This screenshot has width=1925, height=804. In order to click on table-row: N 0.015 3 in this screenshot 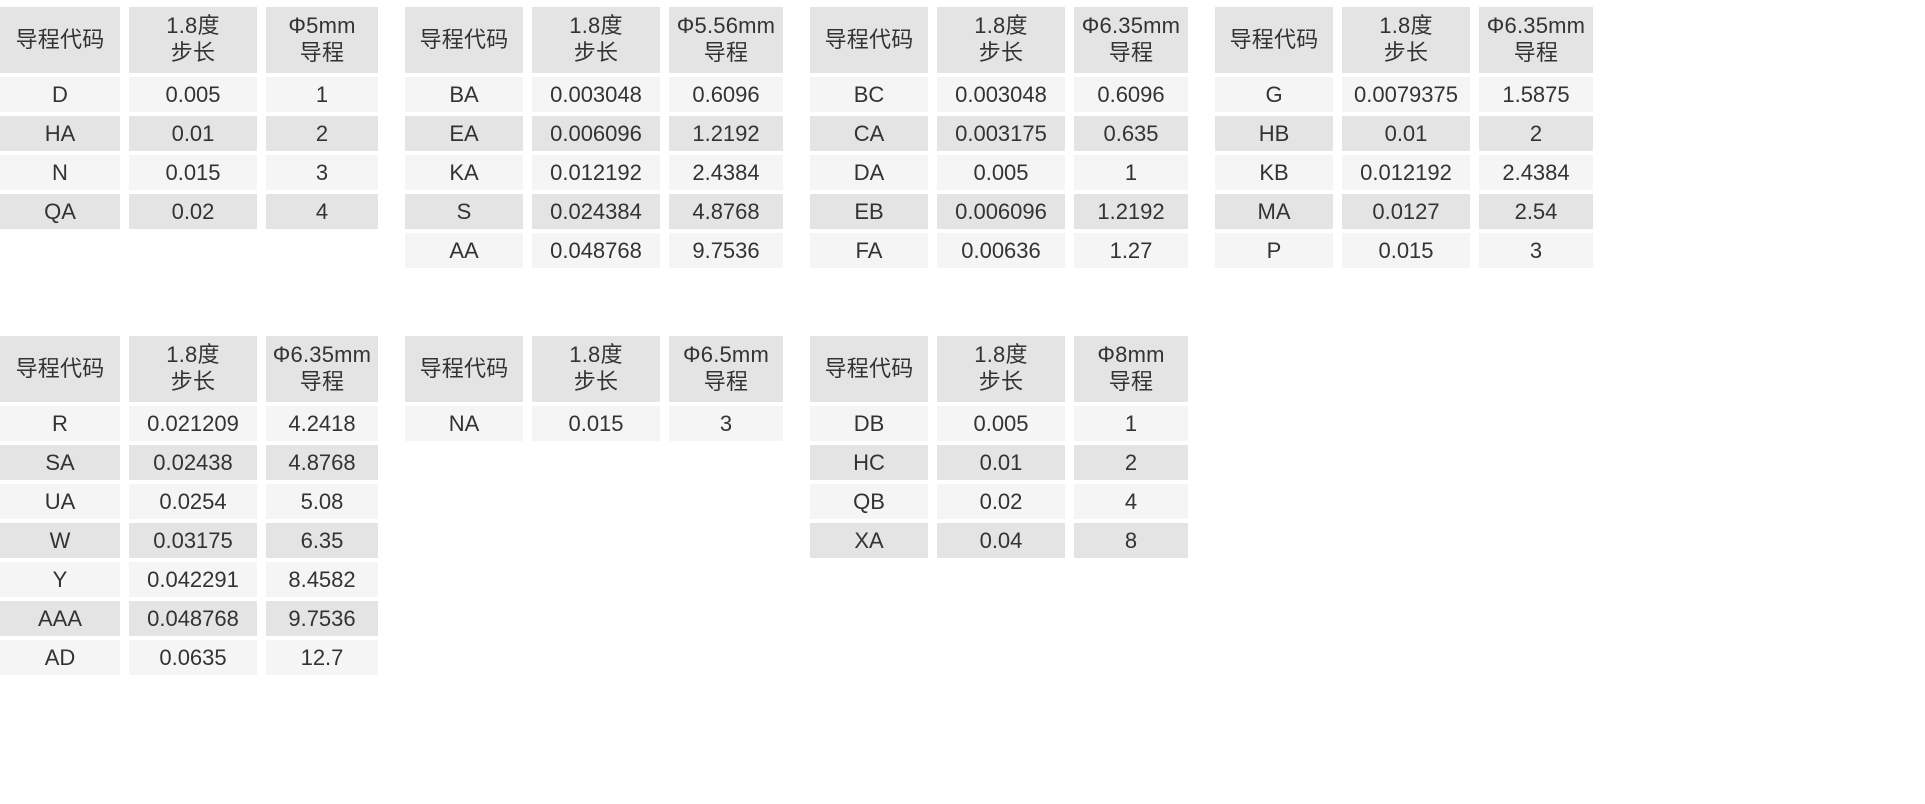, I will do `click(189, 172)`.